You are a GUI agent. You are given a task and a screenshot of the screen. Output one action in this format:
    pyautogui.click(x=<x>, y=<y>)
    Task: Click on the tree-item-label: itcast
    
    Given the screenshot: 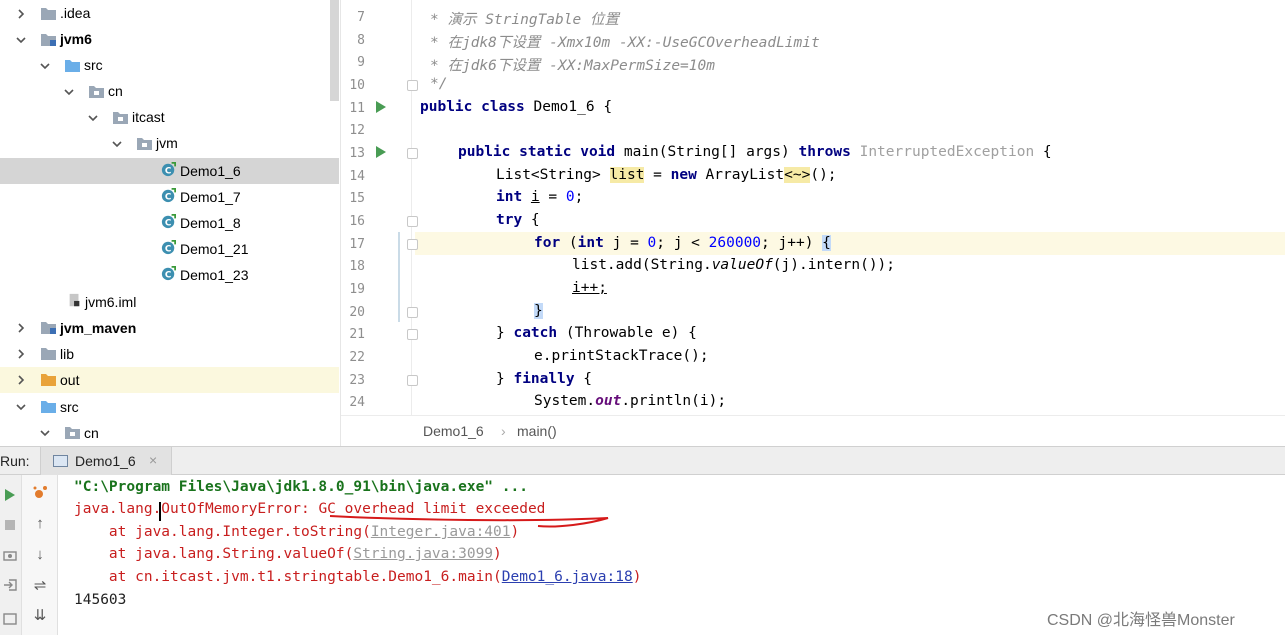 What is the action you would take?
    pyautogui.click(x=148, y=117)
    